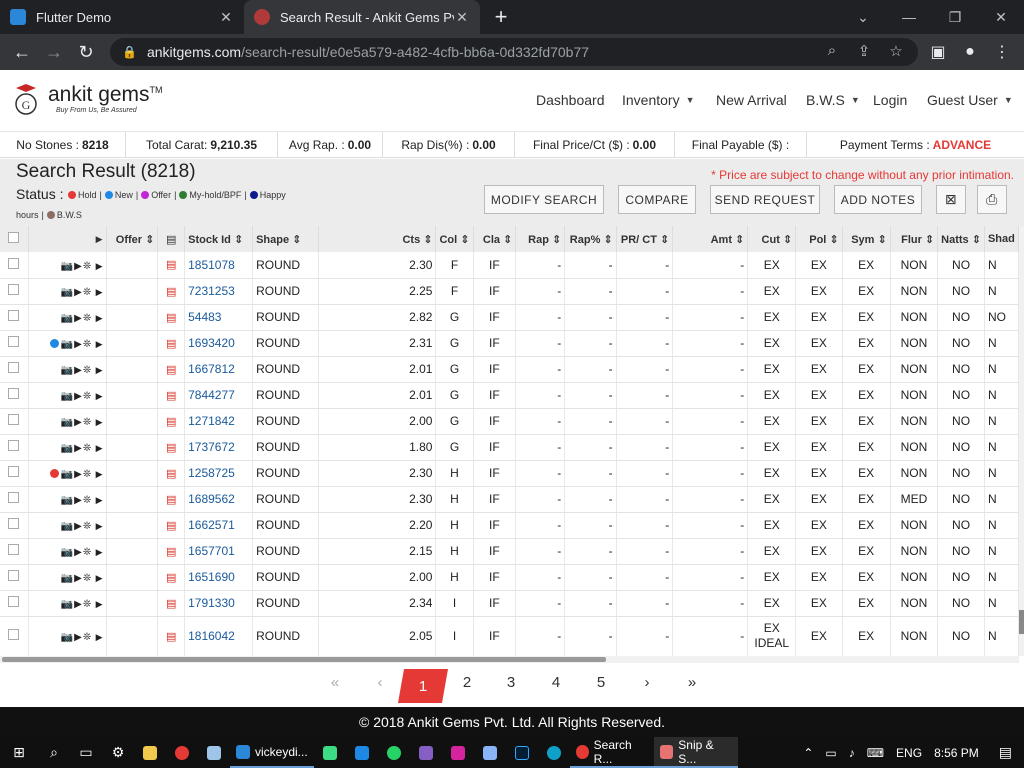 The image size is (1024, 768). What do you see at coordinates (992, 199) in the screenshot?
I see `print-icon: ⎙` at bounding box center [992, 199].